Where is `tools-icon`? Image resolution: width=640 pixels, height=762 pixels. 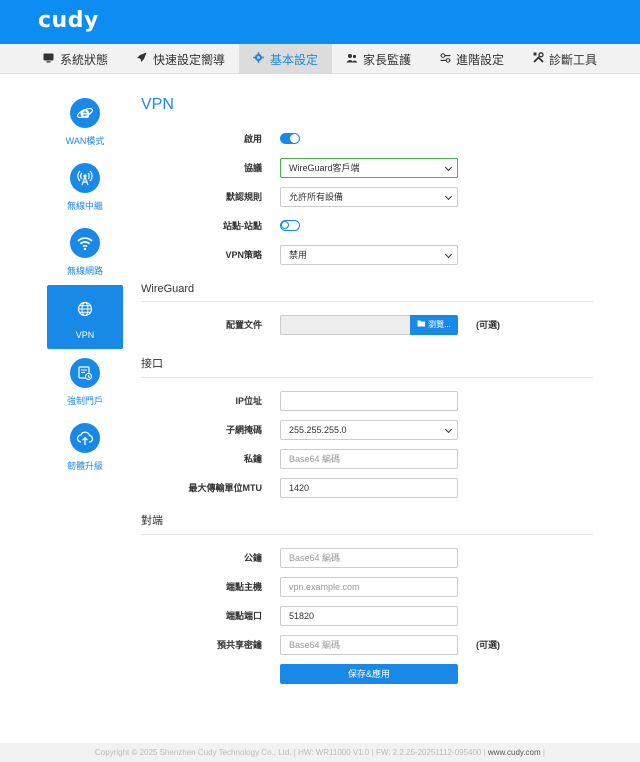
tools-icon is located at coordinates (538, 59).